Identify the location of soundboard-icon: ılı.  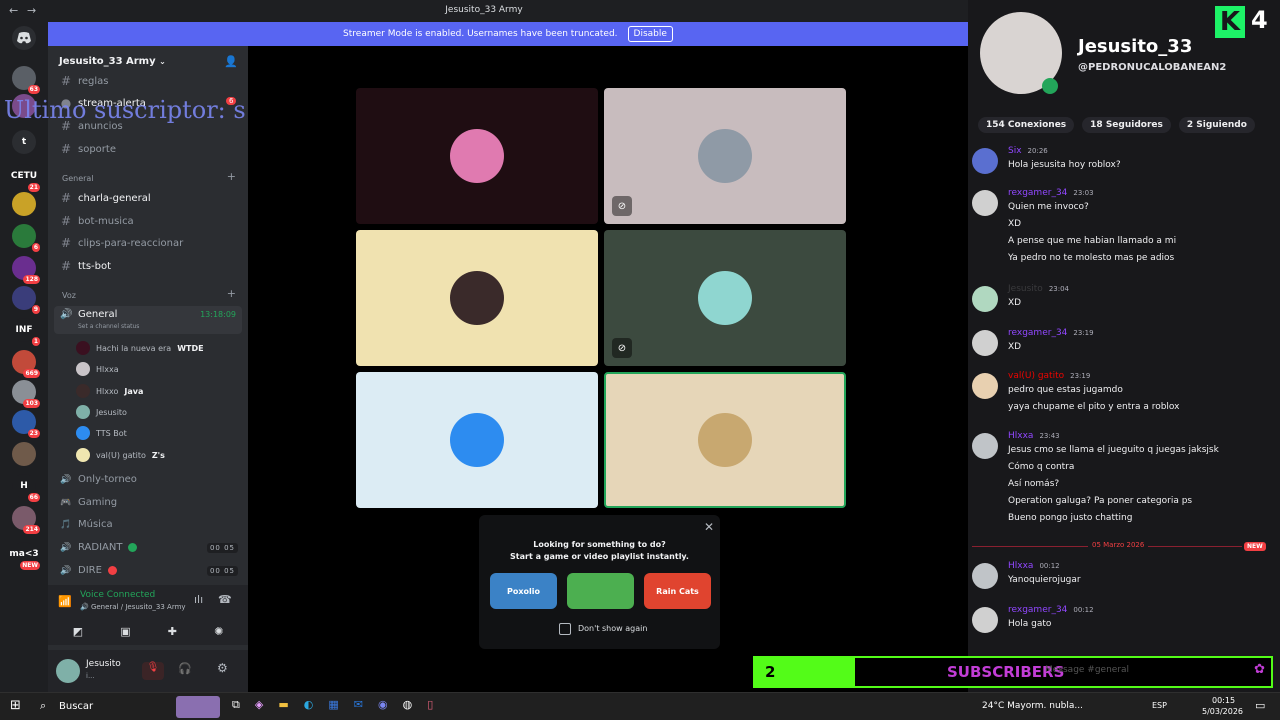
(198, 599).